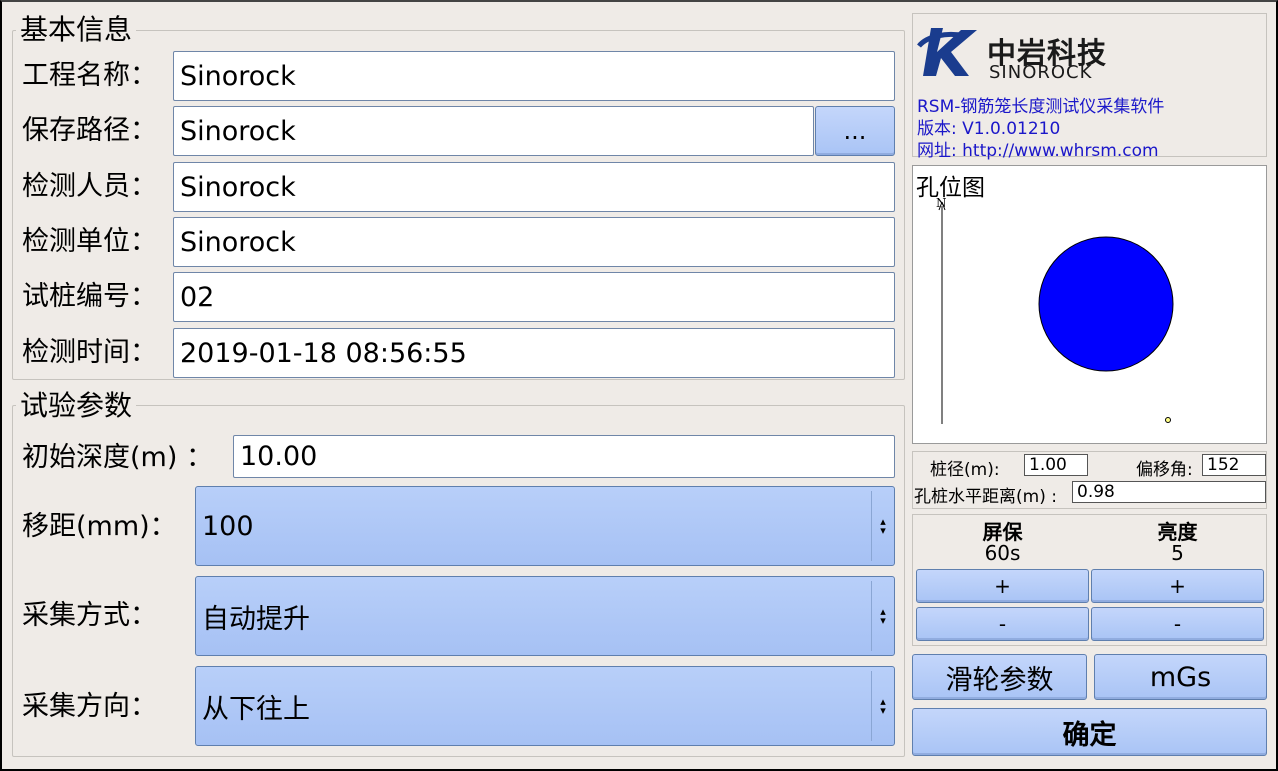  What do you see at coordinates (545, 616) in the screenshot?
I see `collect-mode-select: 自动提升 ▴ ▾` at bounding box center [545, 616].